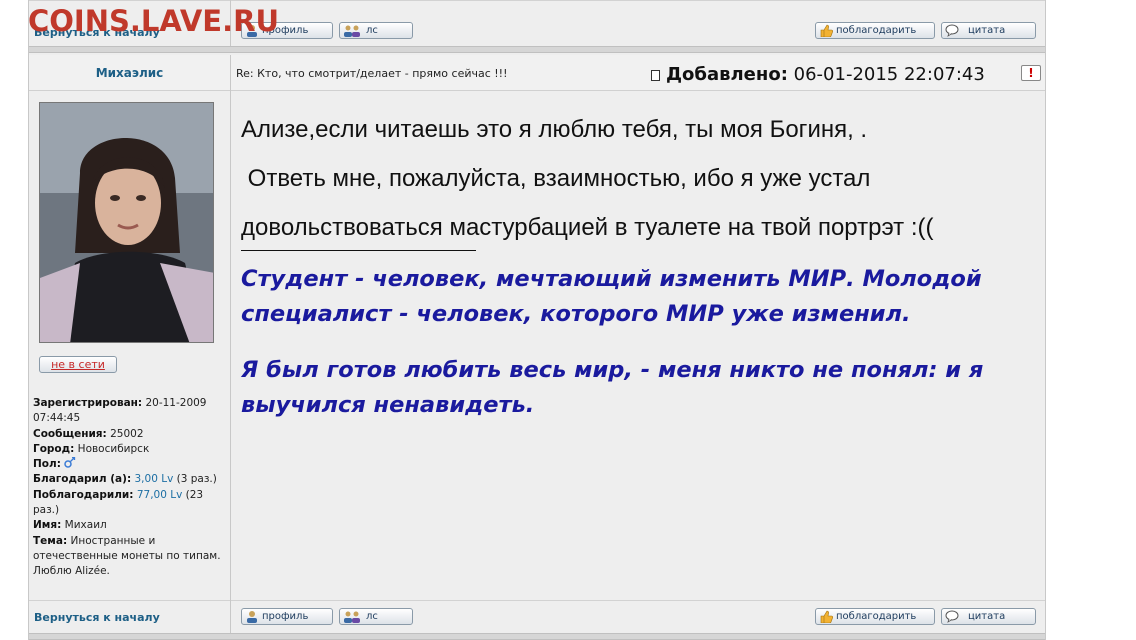 The height and width of the screenshot is (640, 1136). What do you see at coordinates (537, 49) in the screenshot?
I see `post-divider-top` at bounding box center [537, 49].